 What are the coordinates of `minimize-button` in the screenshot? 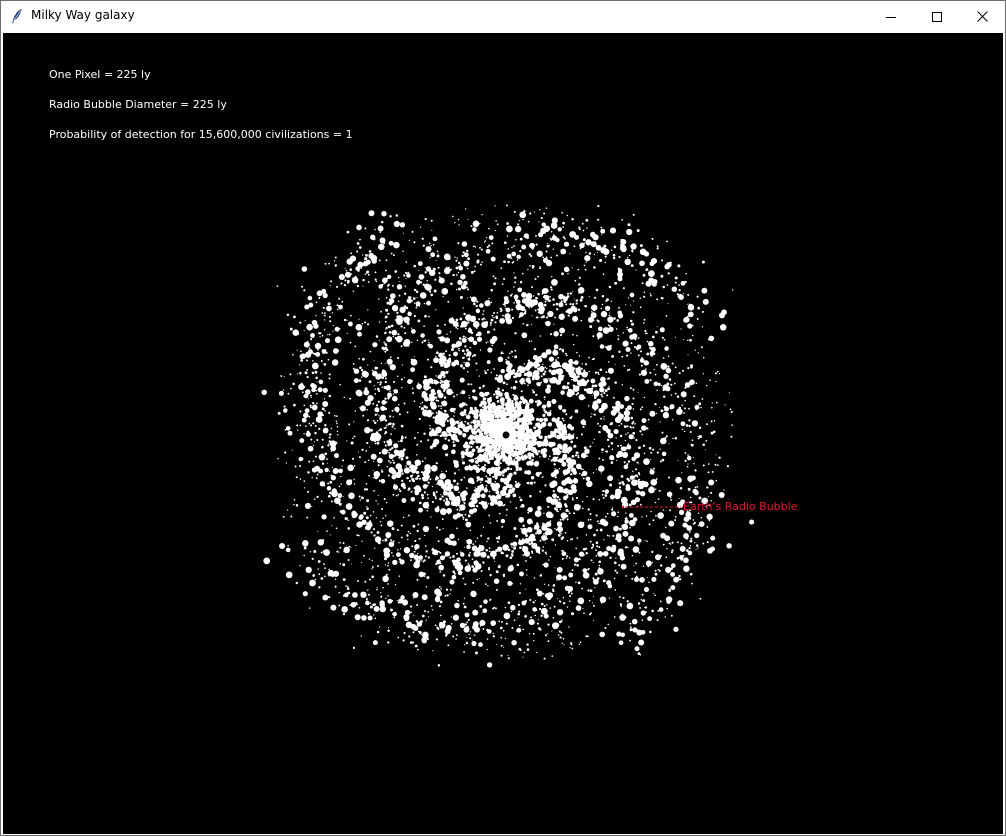 It's located at (891, 16).